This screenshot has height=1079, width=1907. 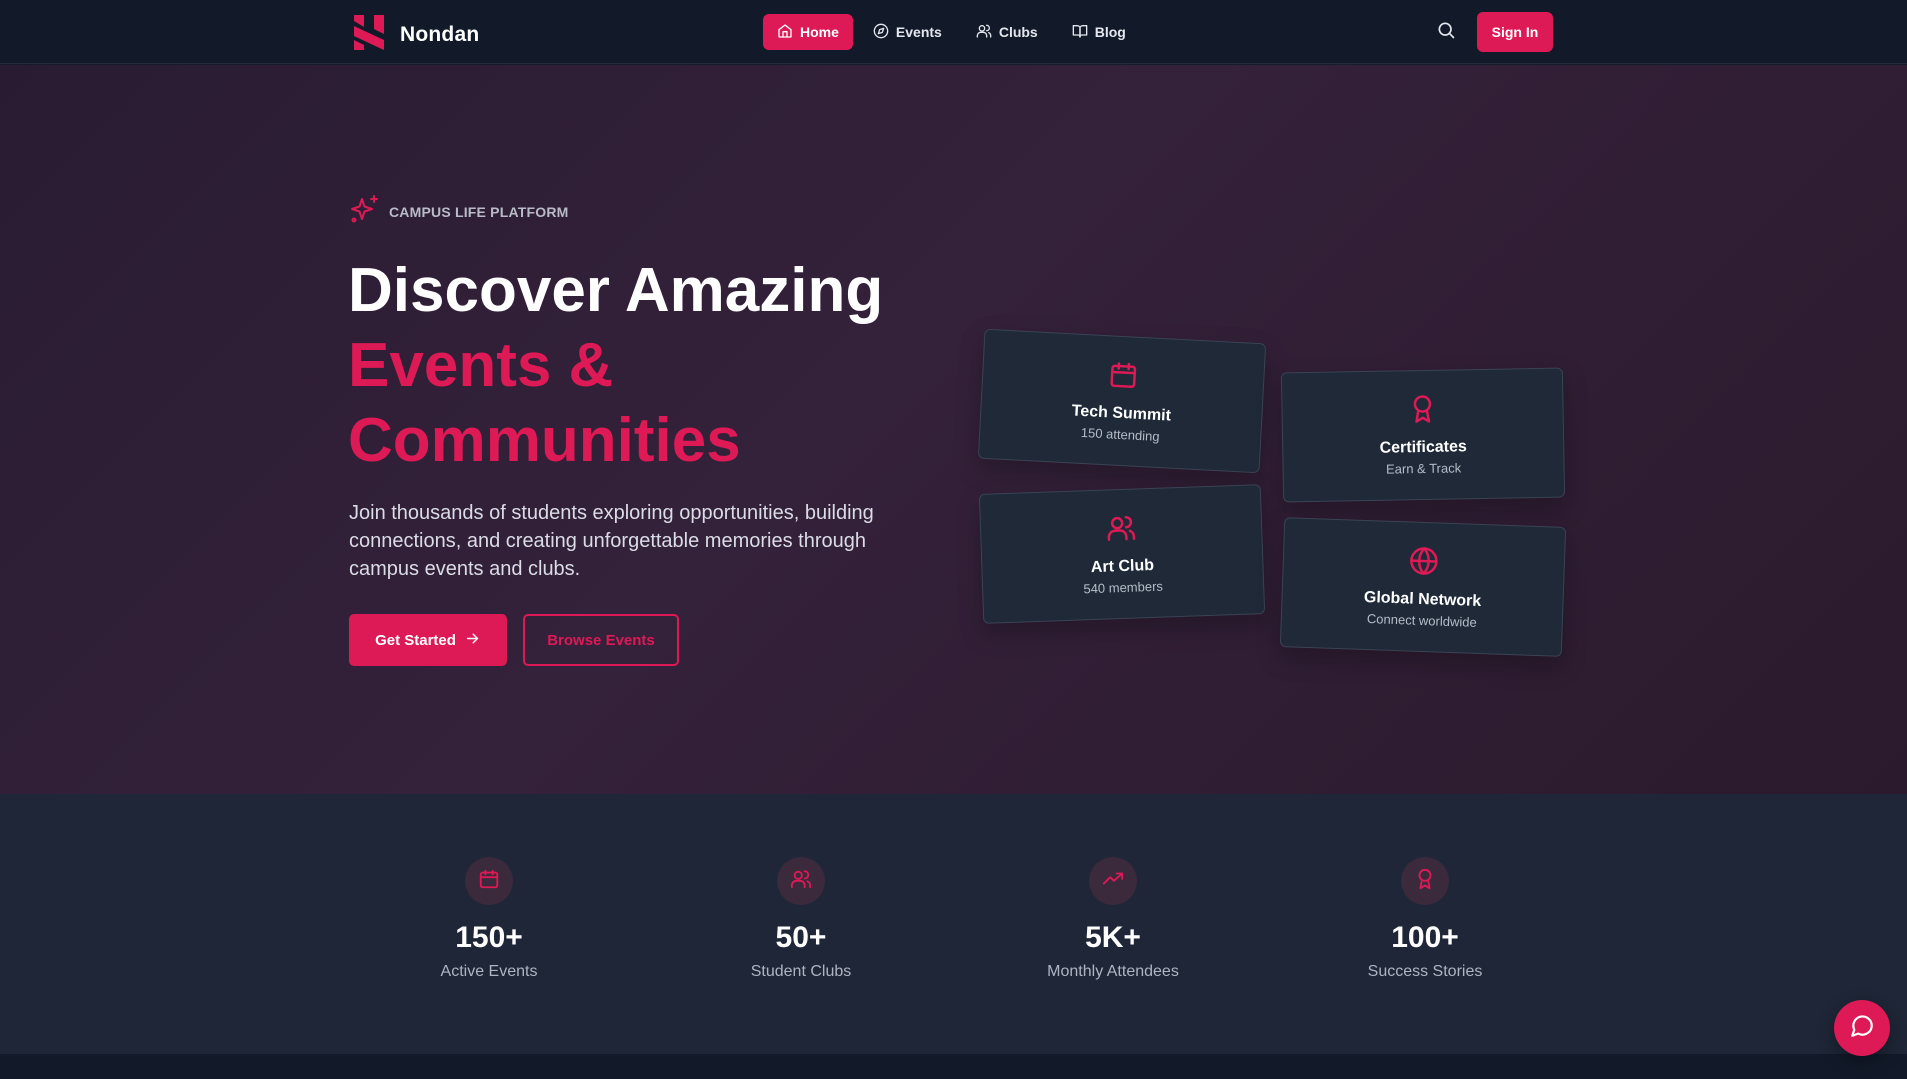 I want to click on trending-up-icon, so click(x=1113, y=881).